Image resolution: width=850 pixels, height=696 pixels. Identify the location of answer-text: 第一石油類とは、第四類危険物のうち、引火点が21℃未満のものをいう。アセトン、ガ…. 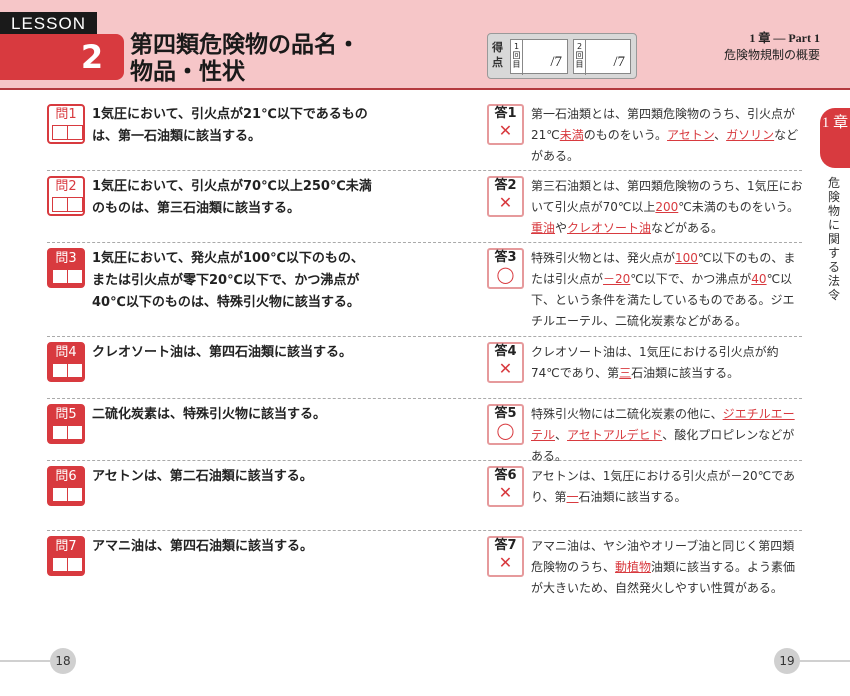
(668, 135).